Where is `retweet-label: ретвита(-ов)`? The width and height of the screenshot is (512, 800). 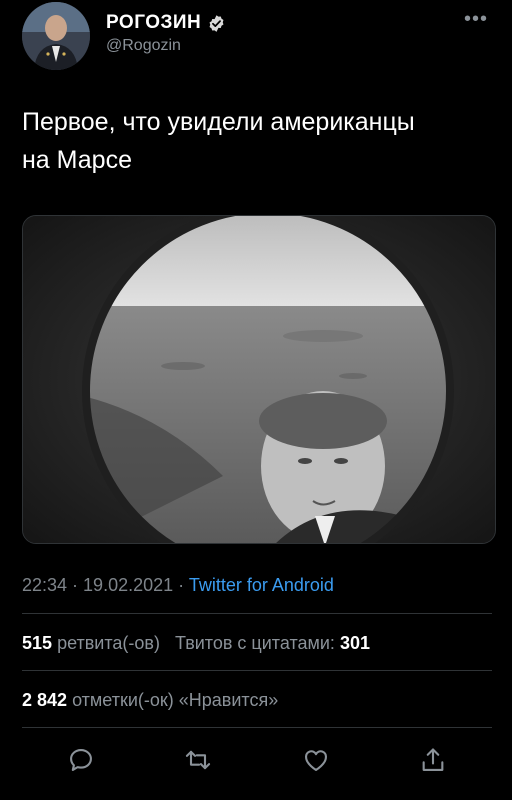 retweet-label: ретвита(-ов) is located at coordinates (108, 643).